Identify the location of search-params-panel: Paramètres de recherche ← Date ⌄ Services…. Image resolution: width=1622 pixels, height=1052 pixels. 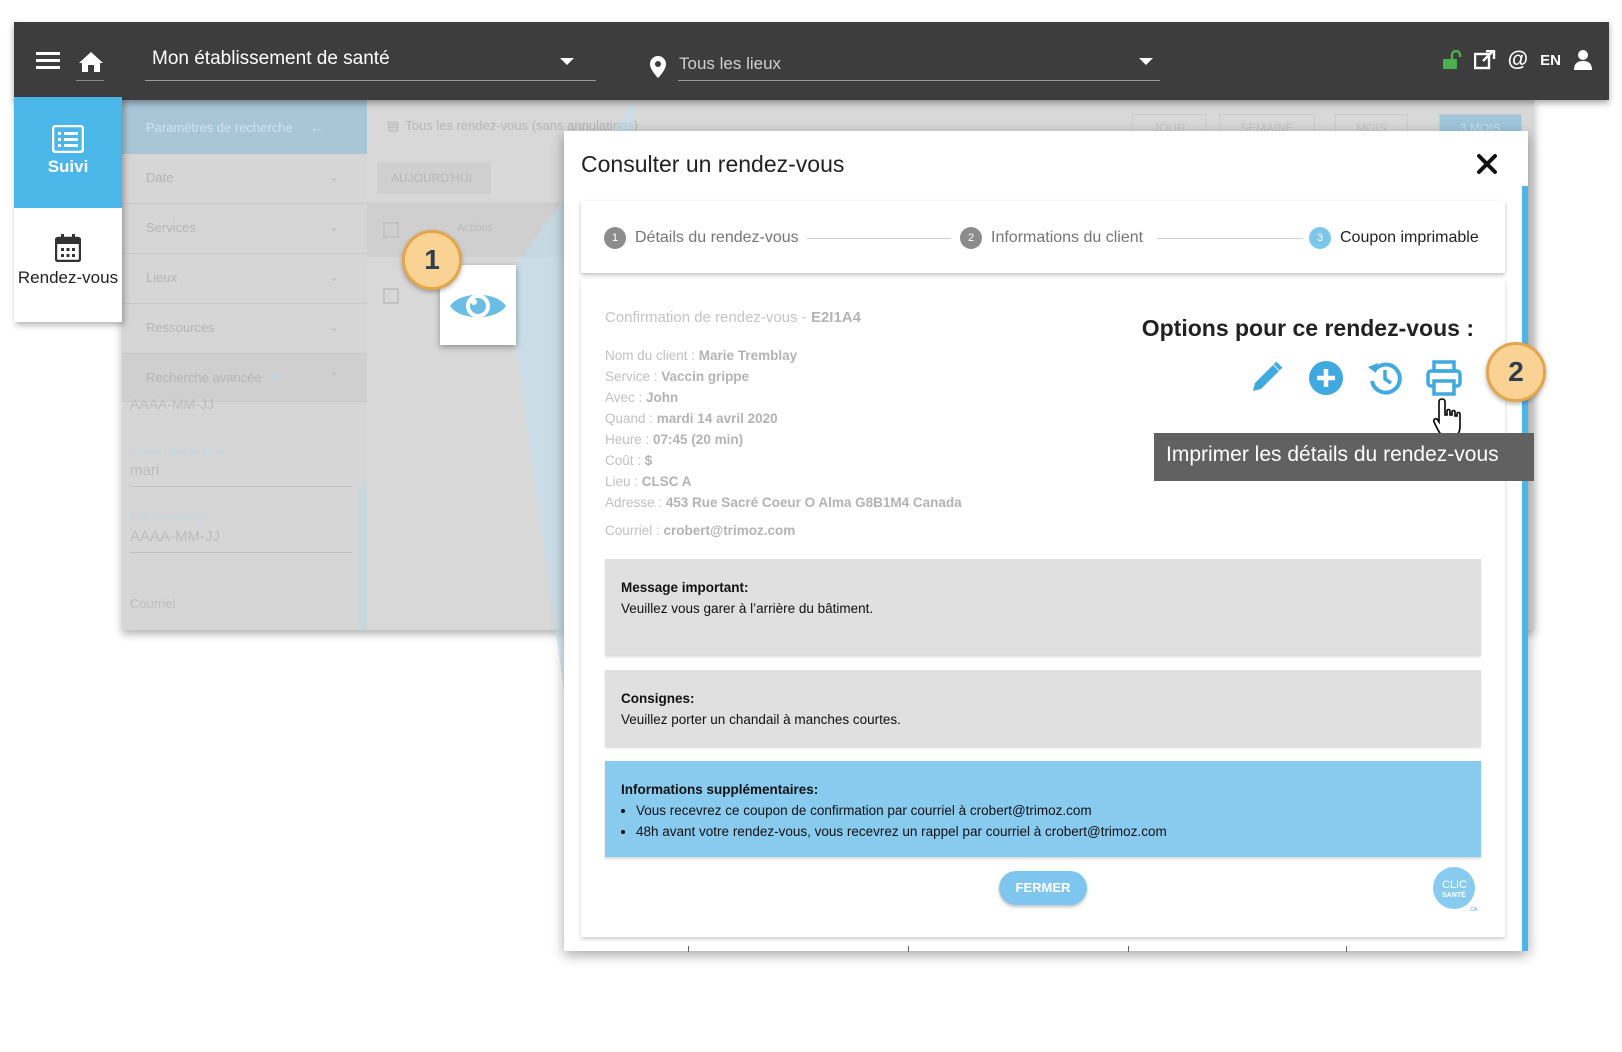
(244, 365).